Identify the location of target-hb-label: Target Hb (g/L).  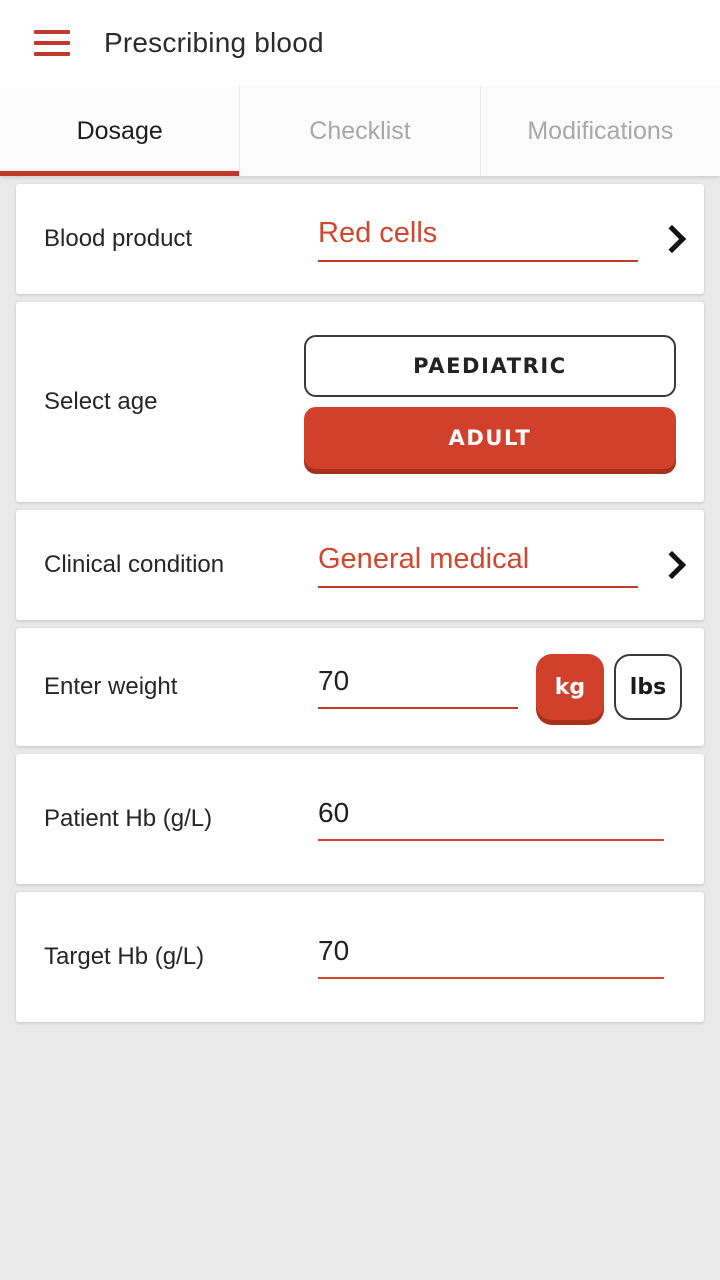
(124, 956).